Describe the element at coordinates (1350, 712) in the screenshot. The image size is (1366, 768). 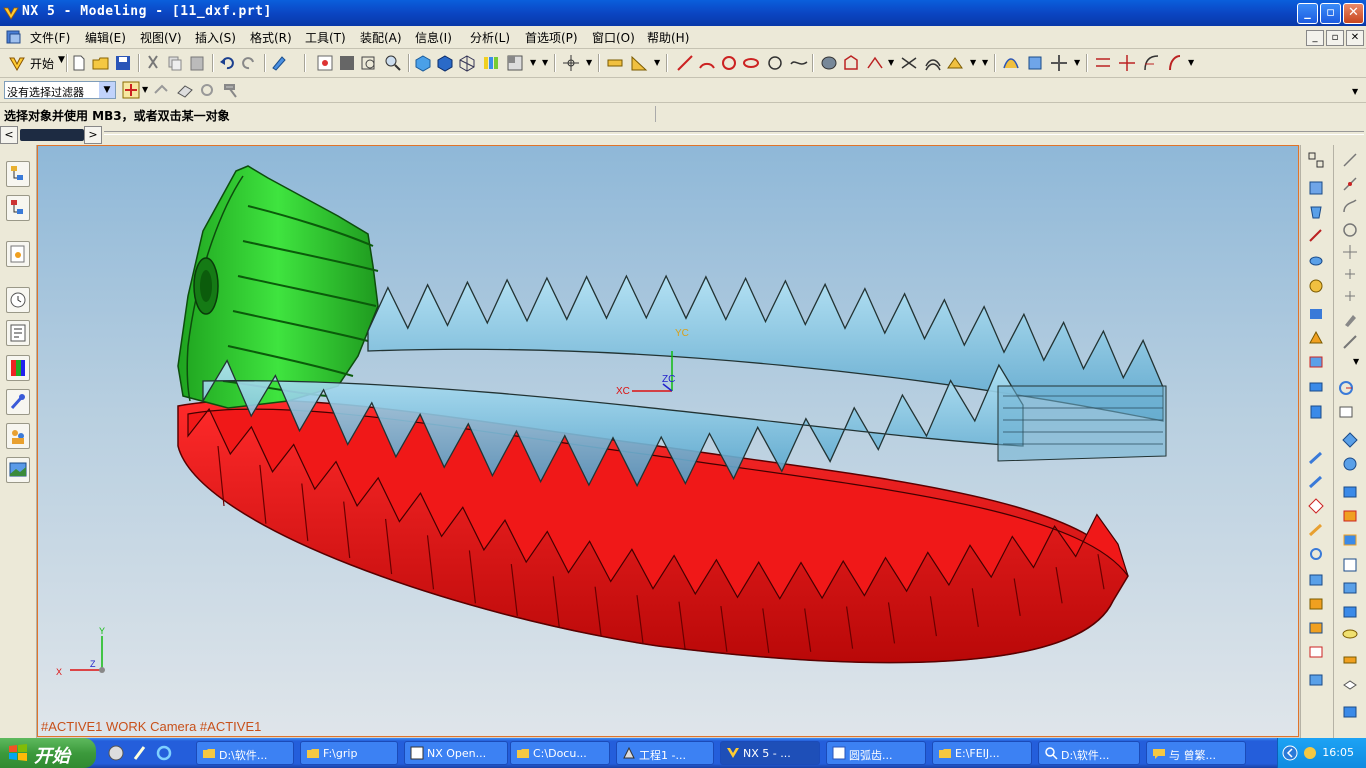
I see `sew-icon` at that location.